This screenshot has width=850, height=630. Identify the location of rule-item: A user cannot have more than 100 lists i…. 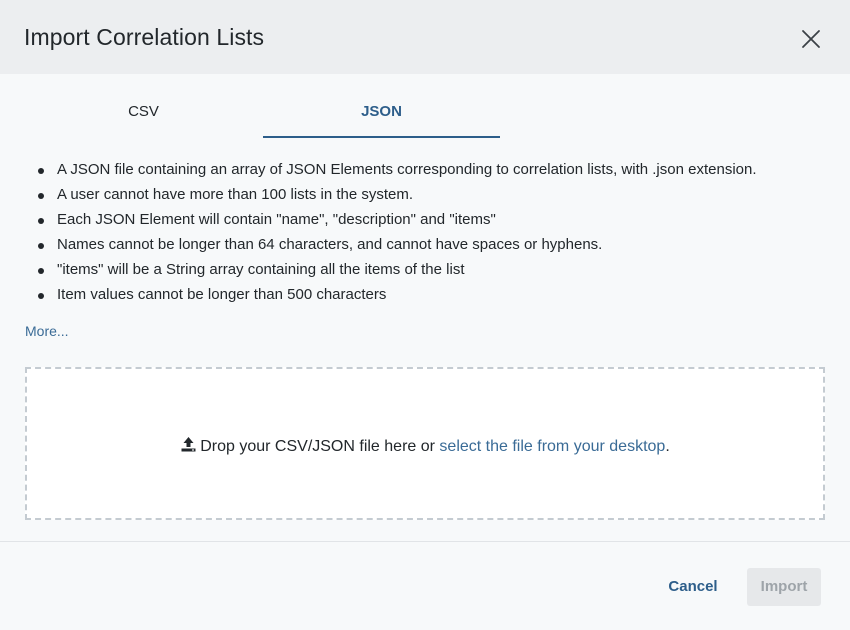
(437, 197).